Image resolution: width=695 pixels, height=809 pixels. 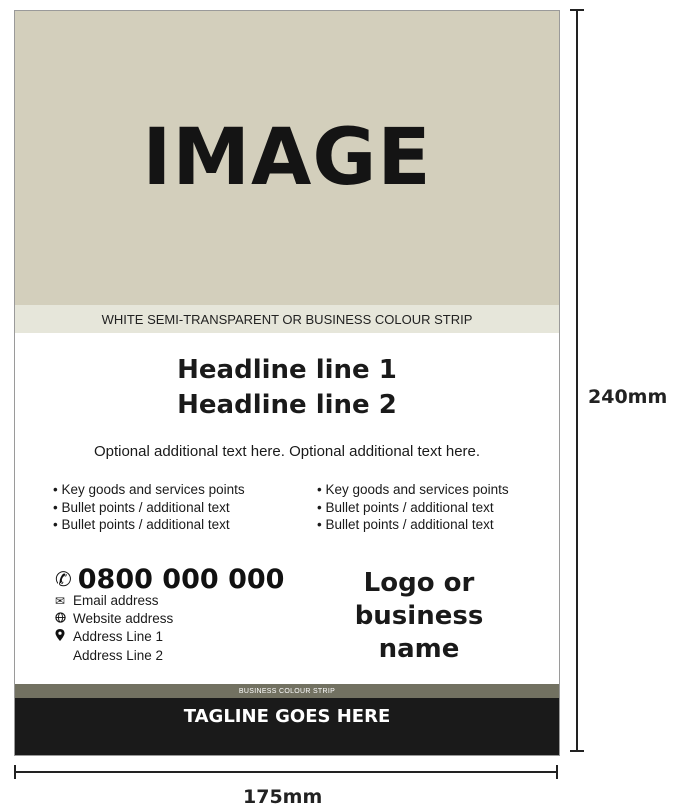 I want to click on address-row: Address Line 1, so click(x=109, y=636).